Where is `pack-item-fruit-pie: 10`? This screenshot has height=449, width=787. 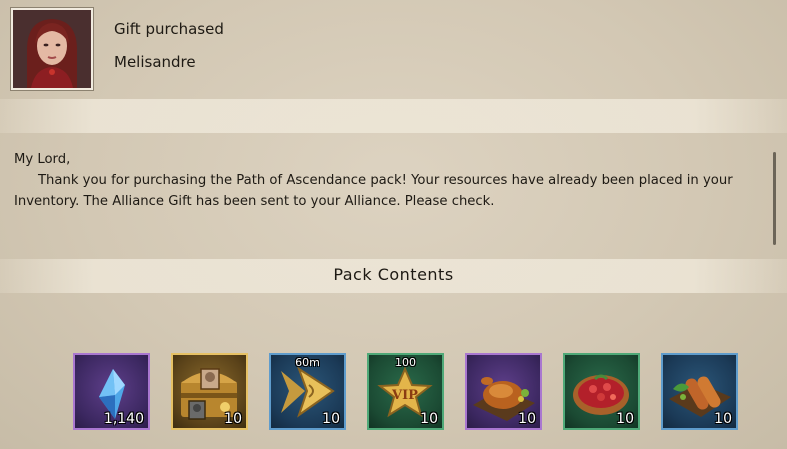 pack-item-fruit-pie: 10 is located at coordinates (601, 391).